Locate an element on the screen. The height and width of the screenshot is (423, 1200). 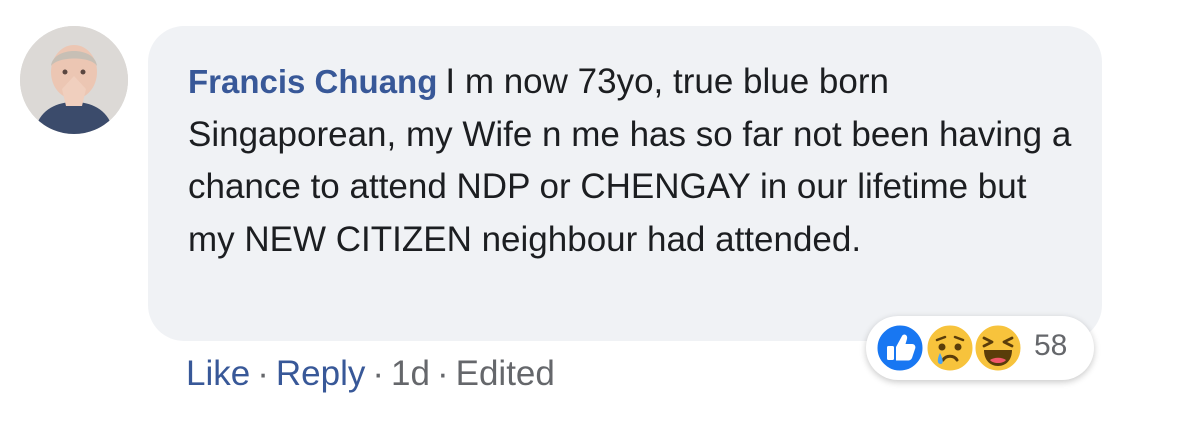
like-button: Like is located at coordinates (218, 373).